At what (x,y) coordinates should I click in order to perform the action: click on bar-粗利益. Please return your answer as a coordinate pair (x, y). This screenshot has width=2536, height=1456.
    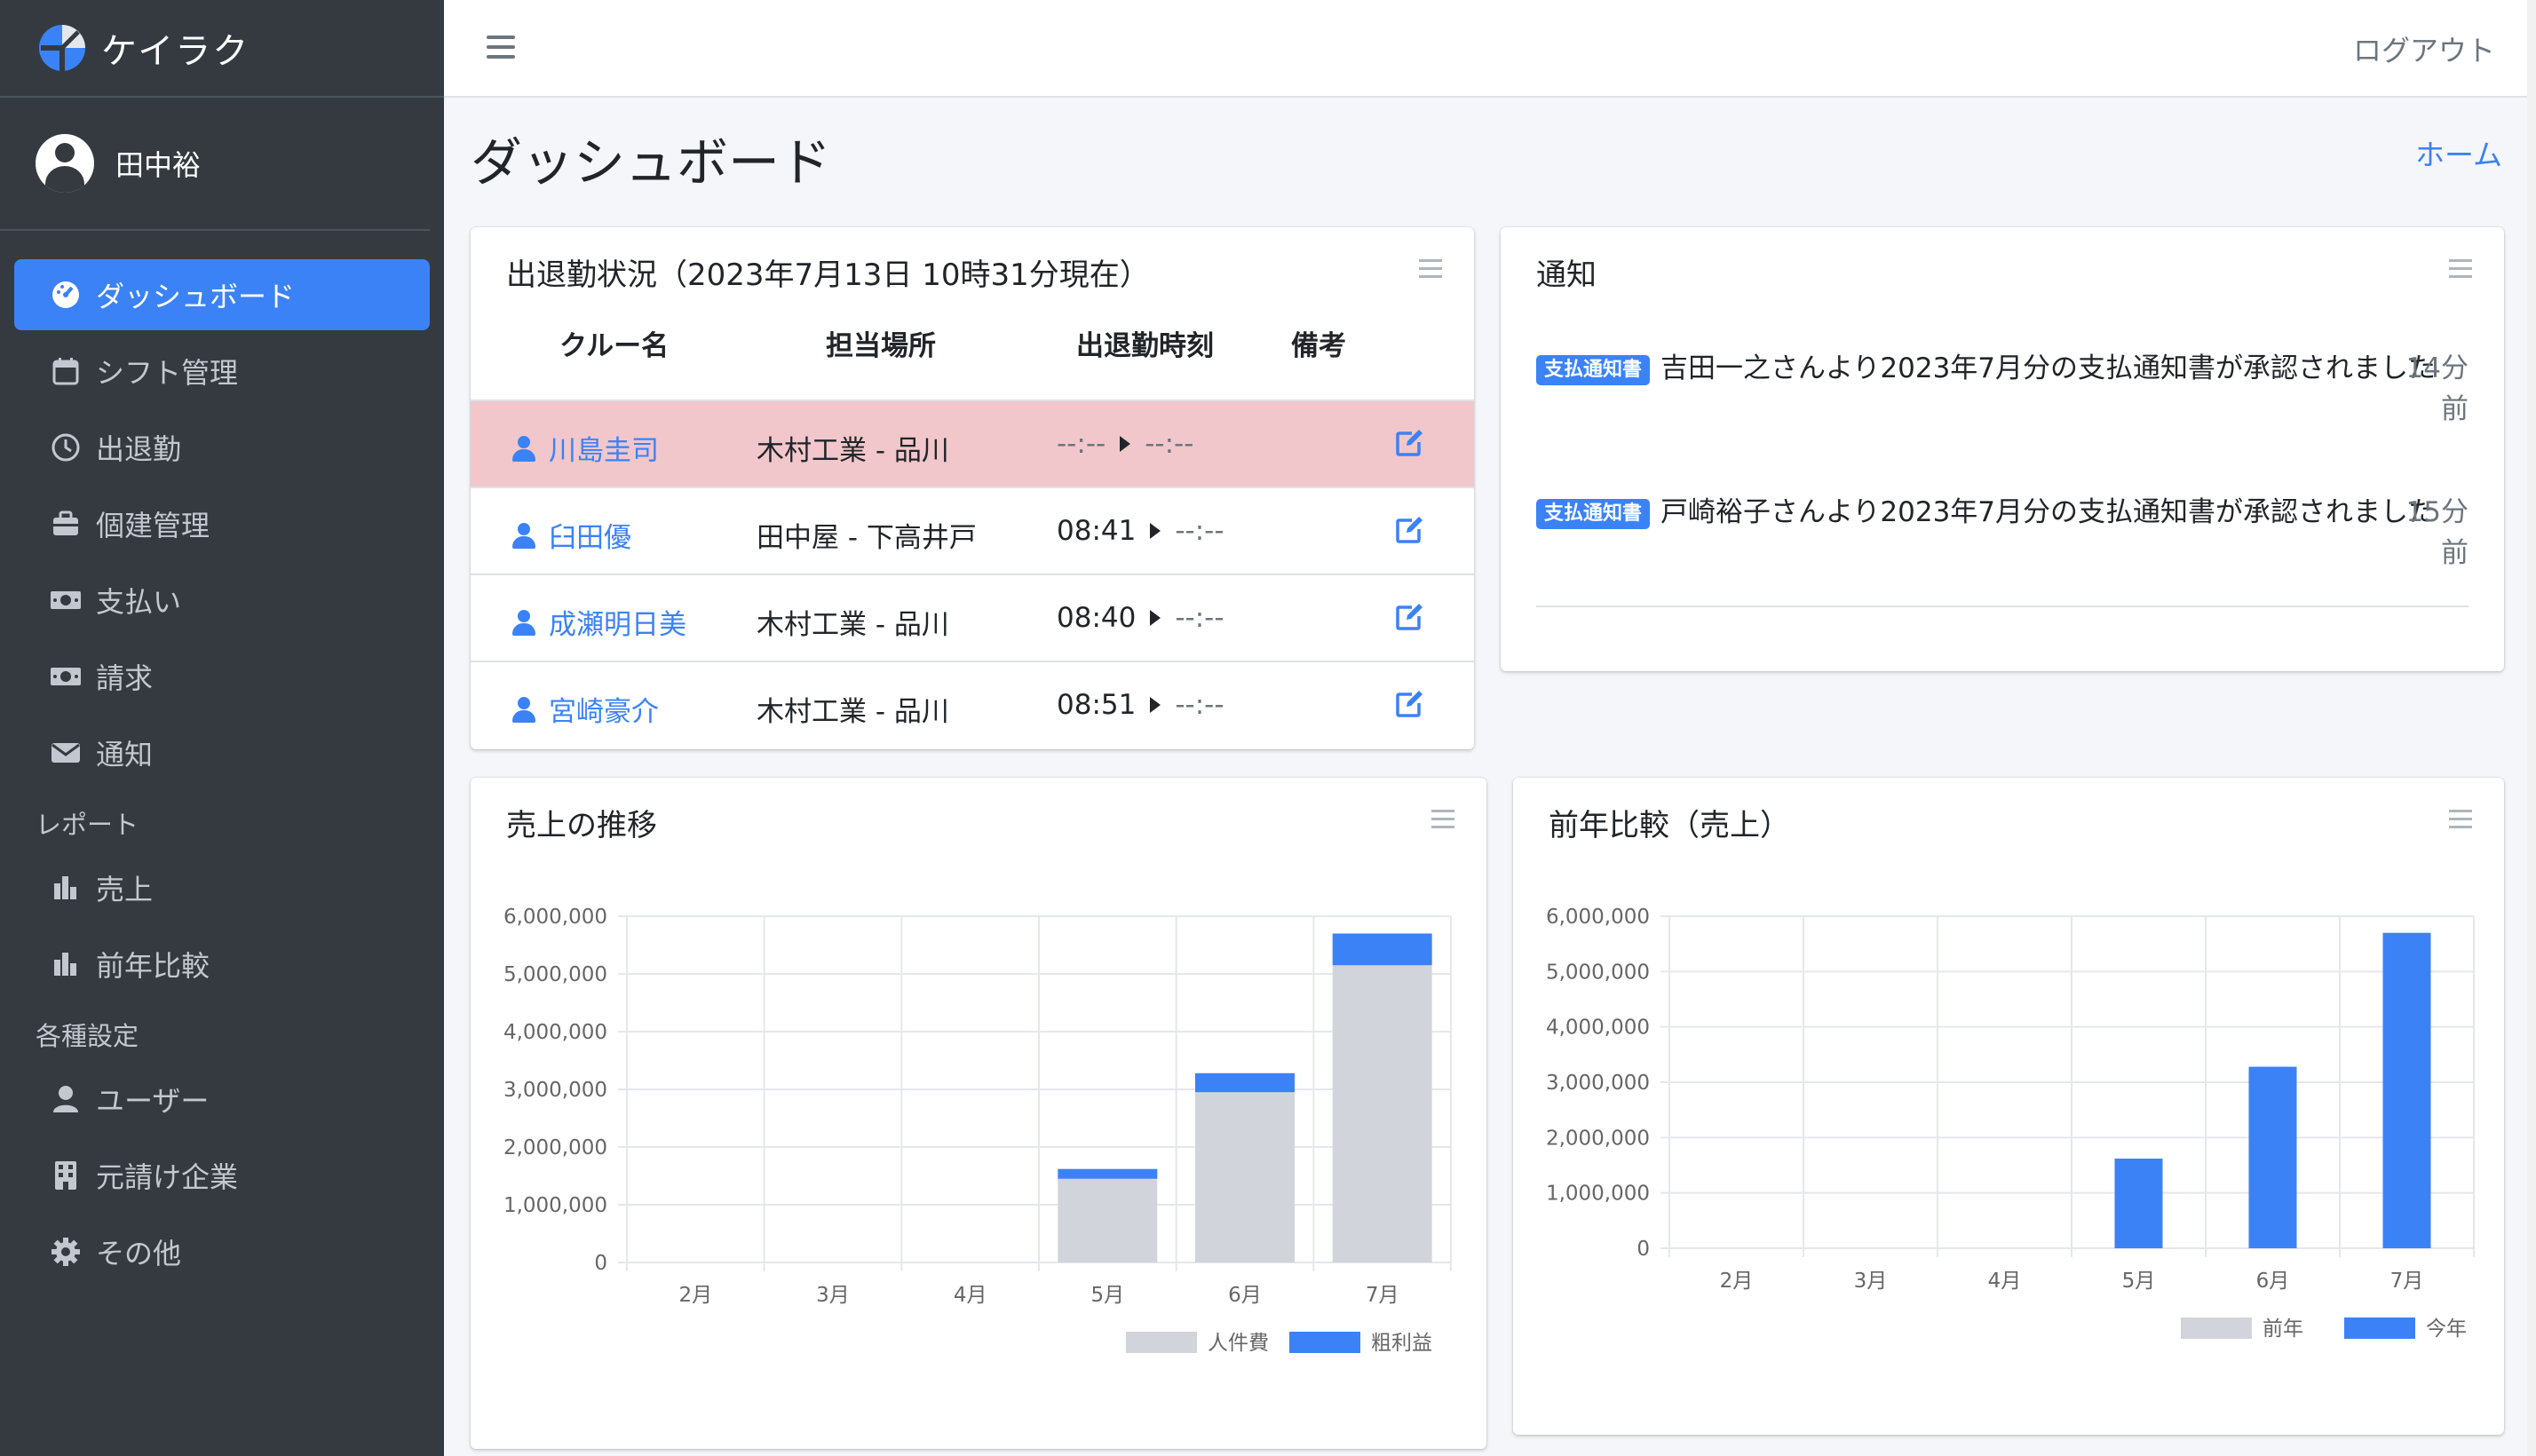
    Looking at the image, I should click on (1245, 1082).